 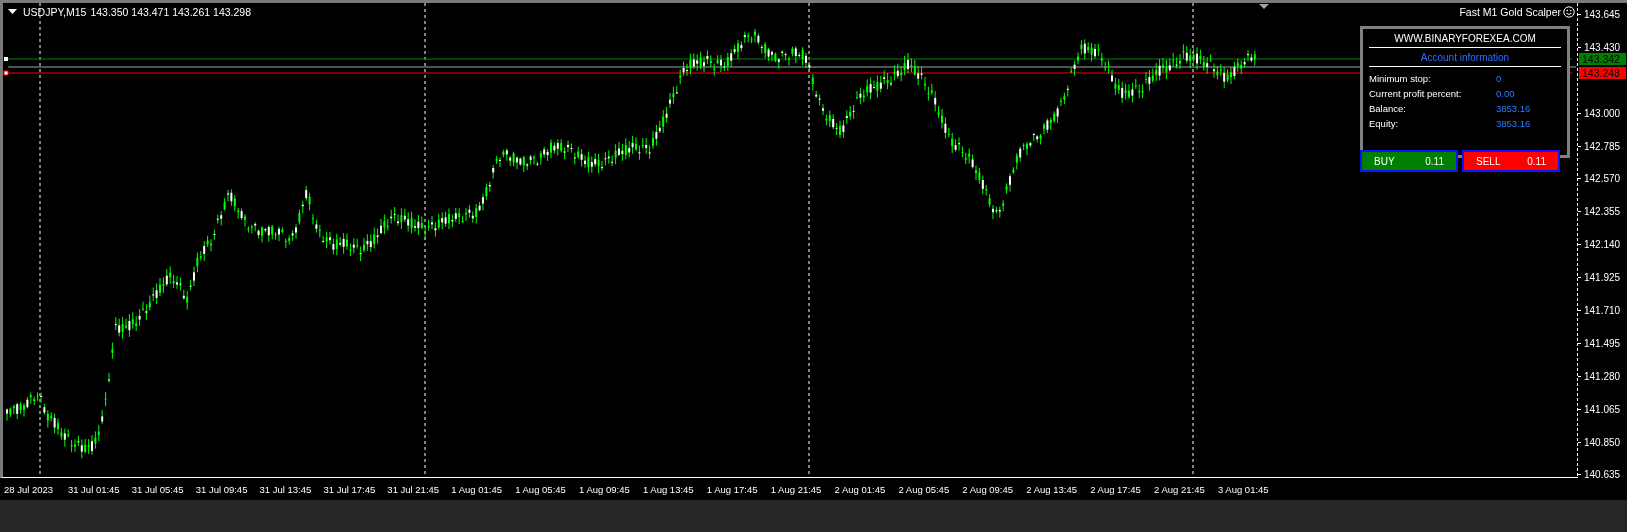 What do you see at coordinates (1388, 108) in the screenshot?
I see `info-label: Balance:` at bounding box center [1388, 108].